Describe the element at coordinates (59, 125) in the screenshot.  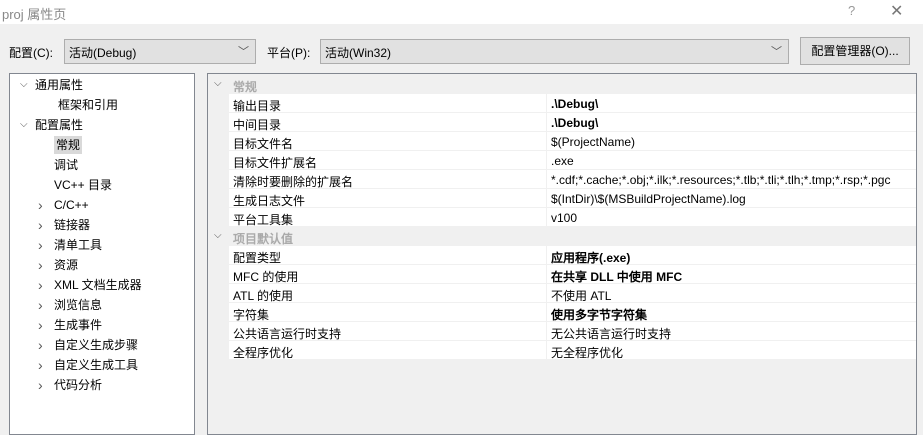
I see `tree-item-label: 配置属性` at that location.